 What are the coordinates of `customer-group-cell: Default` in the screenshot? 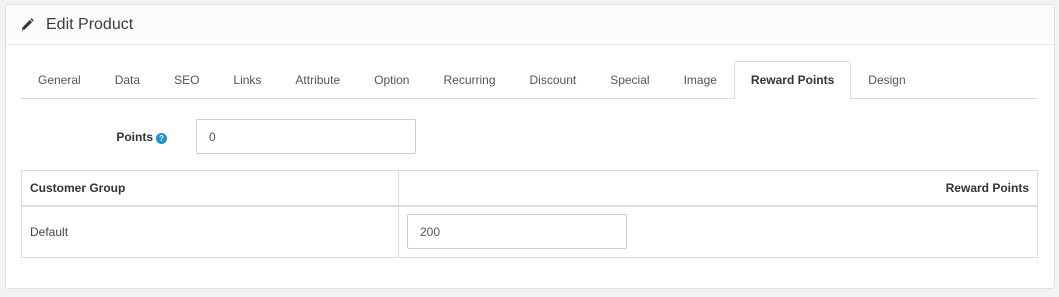 It's located at (210, 231).